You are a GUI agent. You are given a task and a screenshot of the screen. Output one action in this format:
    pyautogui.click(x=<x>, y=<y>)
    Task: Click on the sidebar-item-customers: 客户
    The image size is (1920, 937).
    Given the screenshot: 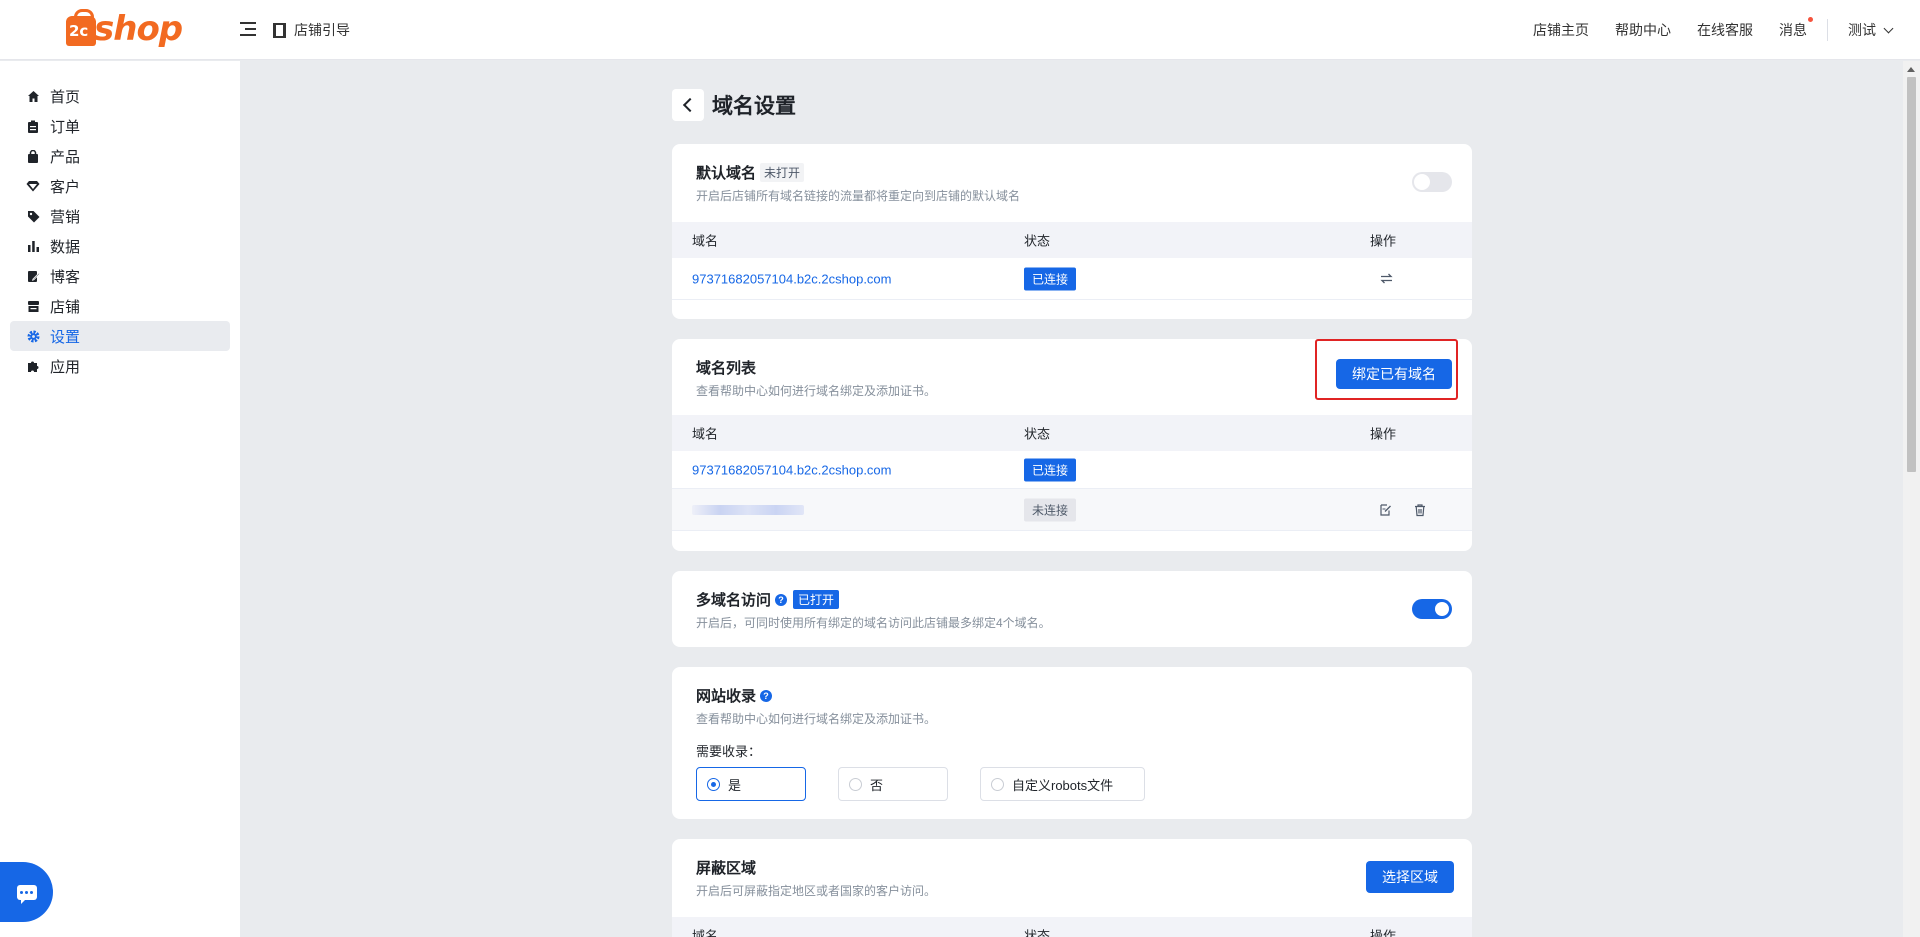 What is the action you would take?
    pyautogui.click(x=120, y=186)
    